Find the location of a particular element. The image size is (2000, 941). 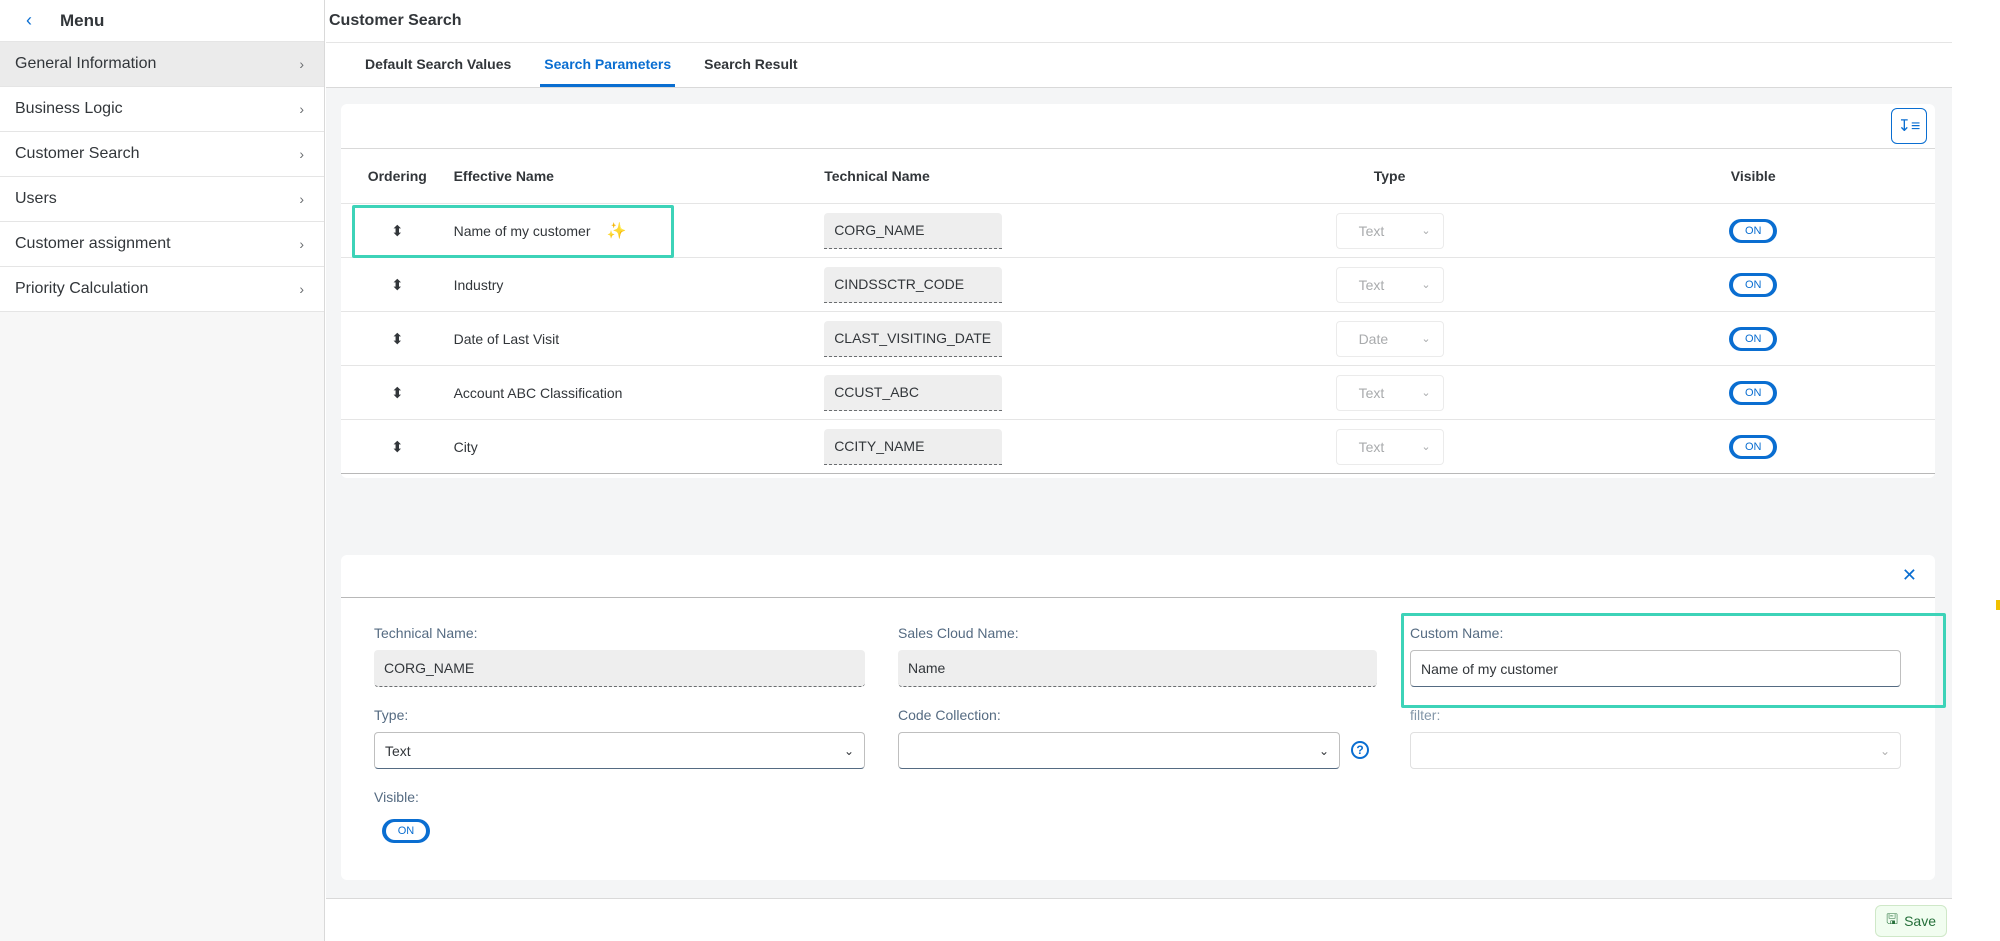

sidebar-item-label: Priority Calculation is located at coordinates (82, 288).